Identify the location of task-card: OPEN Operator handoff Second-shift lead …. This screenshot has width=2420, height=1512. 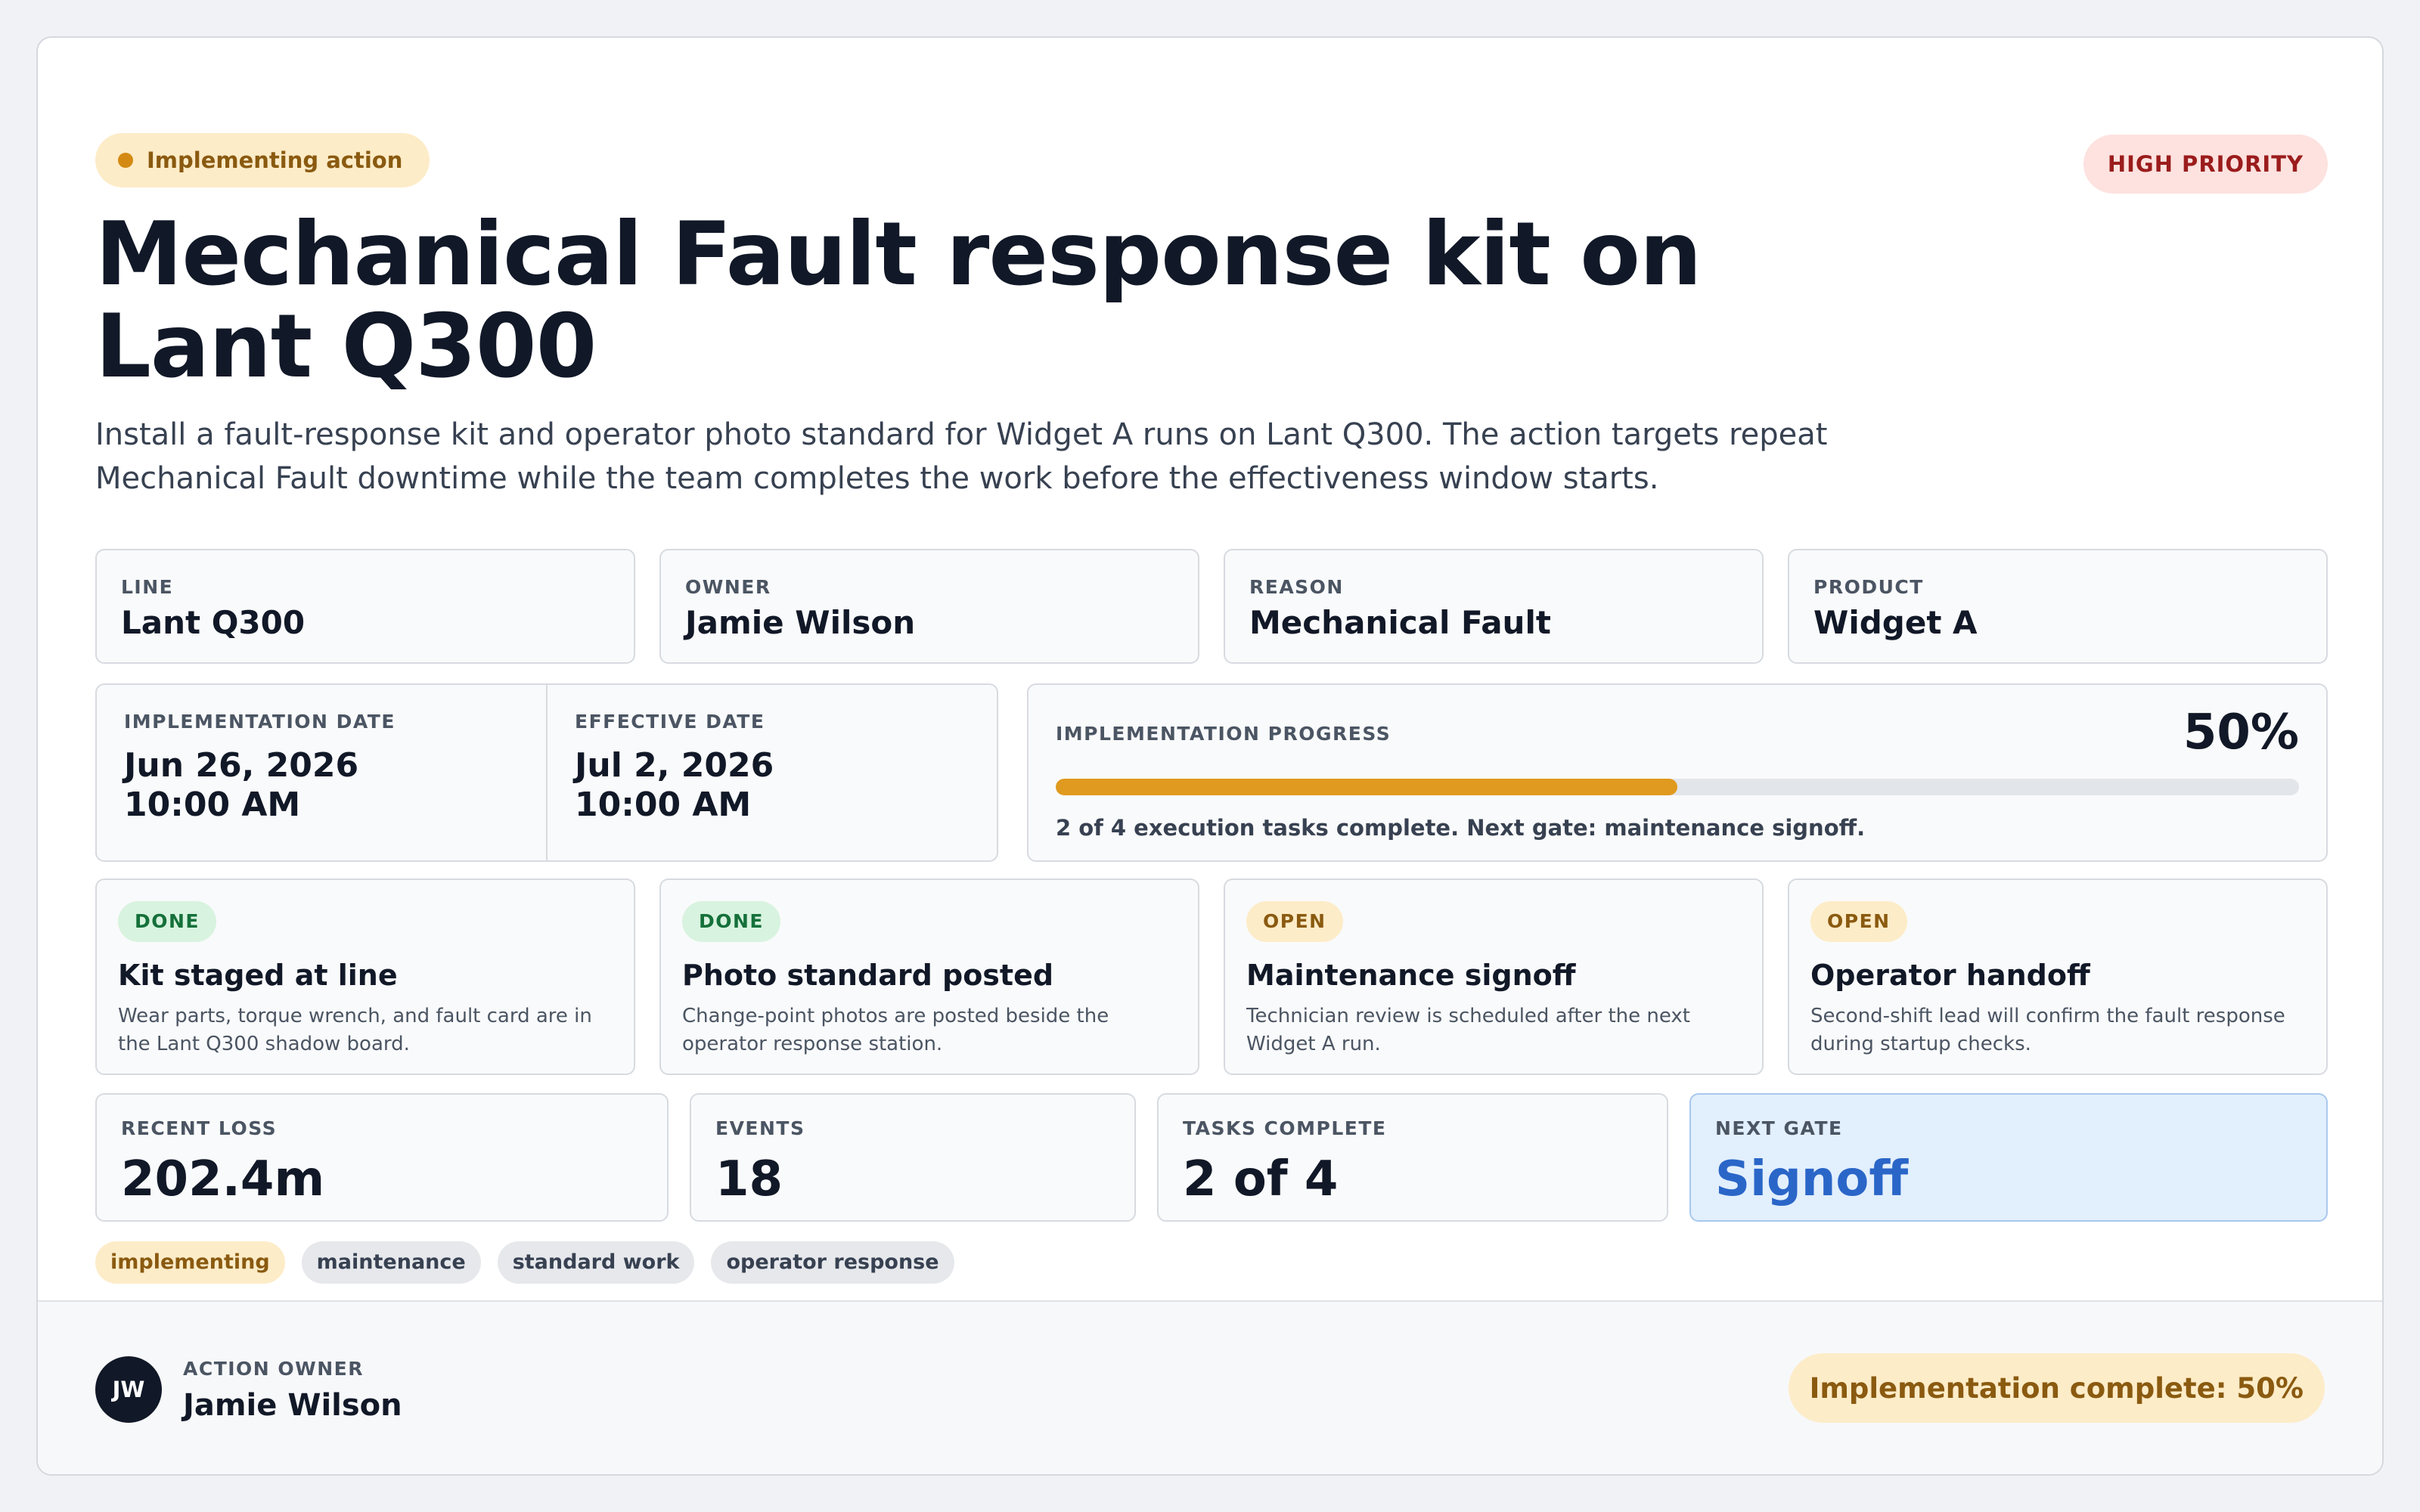
(2058, 977).